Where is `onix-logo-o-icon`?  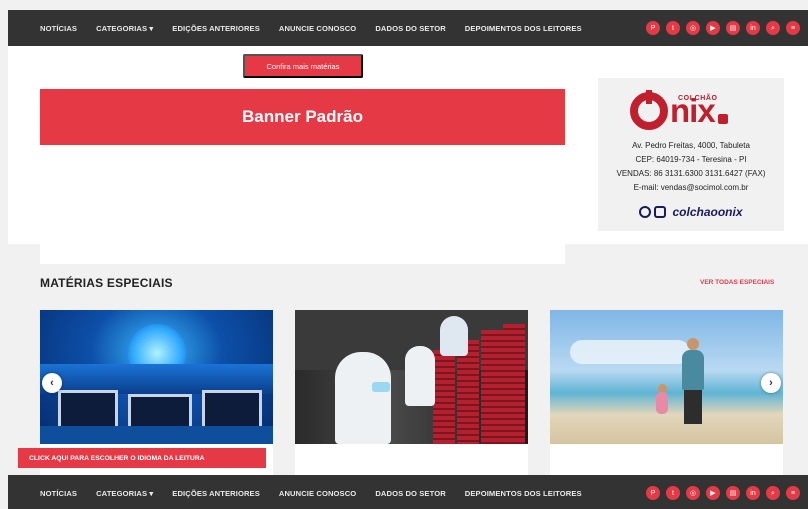
onix-logo-o-icon is located at coordinates (649, 111).